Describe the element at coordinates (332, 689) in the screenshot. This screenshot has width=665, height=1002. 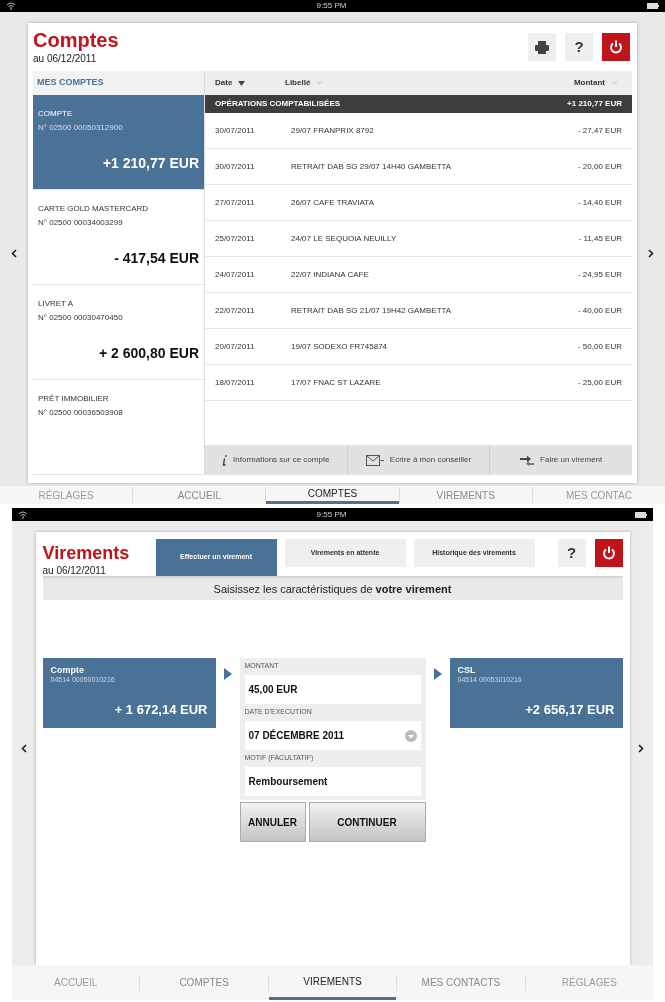
I see `input-field: 45,00 EUR` at that location.